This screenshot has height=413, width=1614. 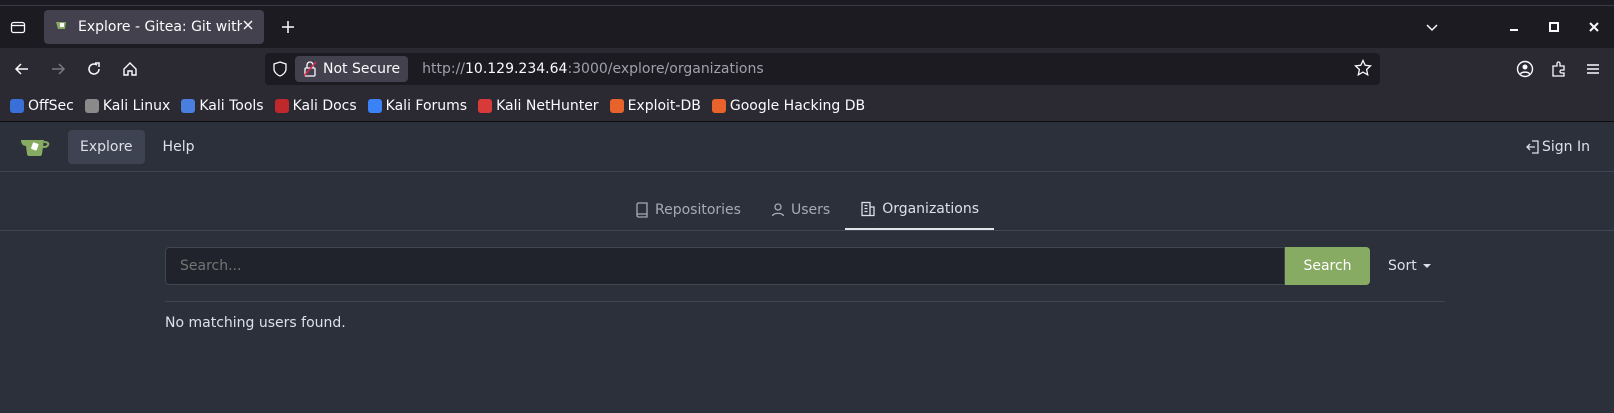 I want to click on offsec-icon, so click(x=17, y=105).